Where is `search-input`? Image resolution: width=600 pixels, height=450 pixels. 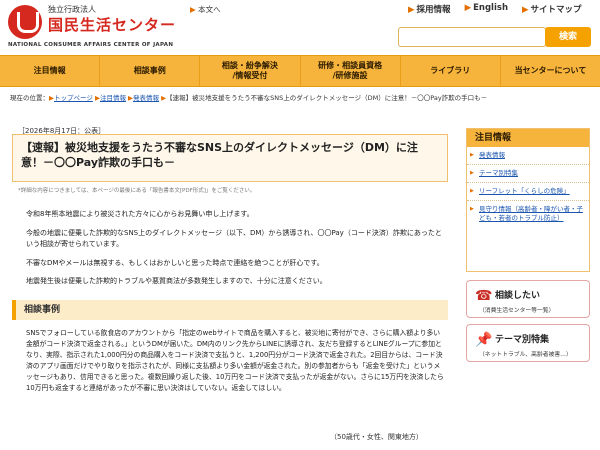 search-input is located at coordinates (472, 37).